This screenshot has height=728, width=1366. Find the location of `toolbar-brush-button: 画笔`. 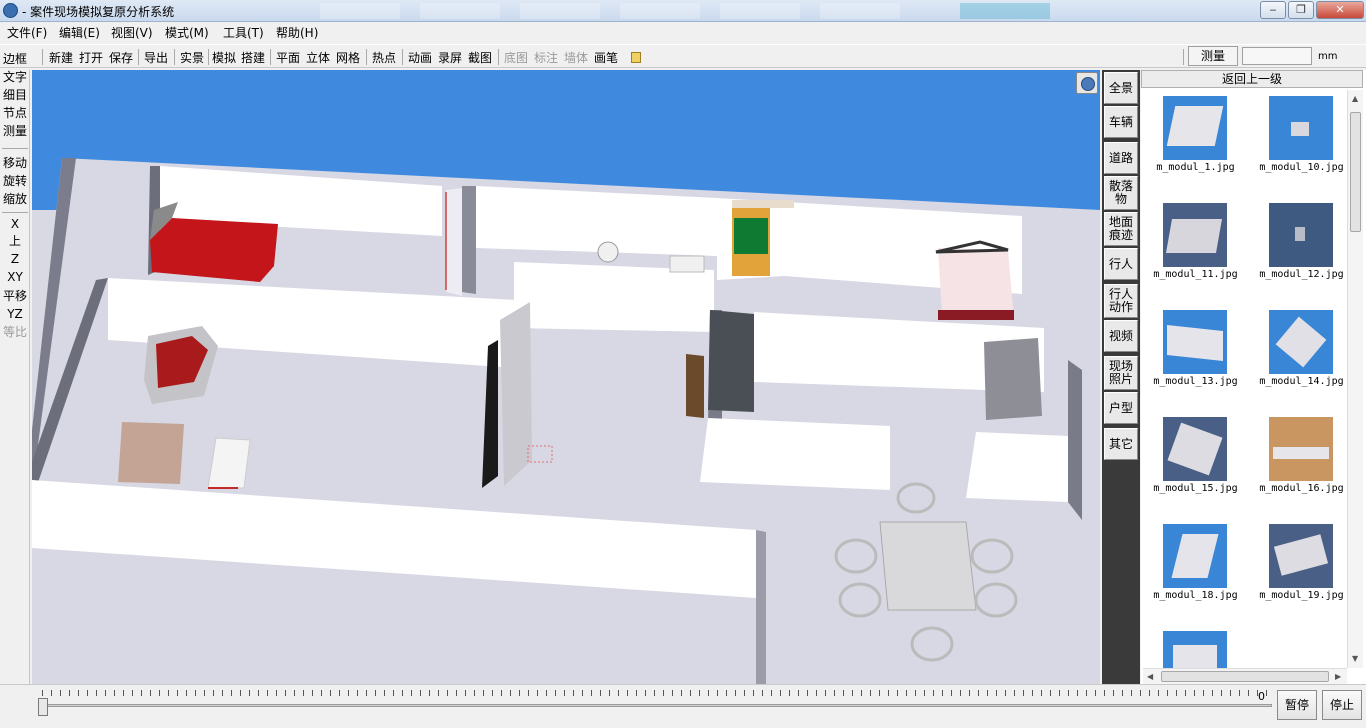

toolbar-brush-button: 画笔 is located at coordinates (606, 57).